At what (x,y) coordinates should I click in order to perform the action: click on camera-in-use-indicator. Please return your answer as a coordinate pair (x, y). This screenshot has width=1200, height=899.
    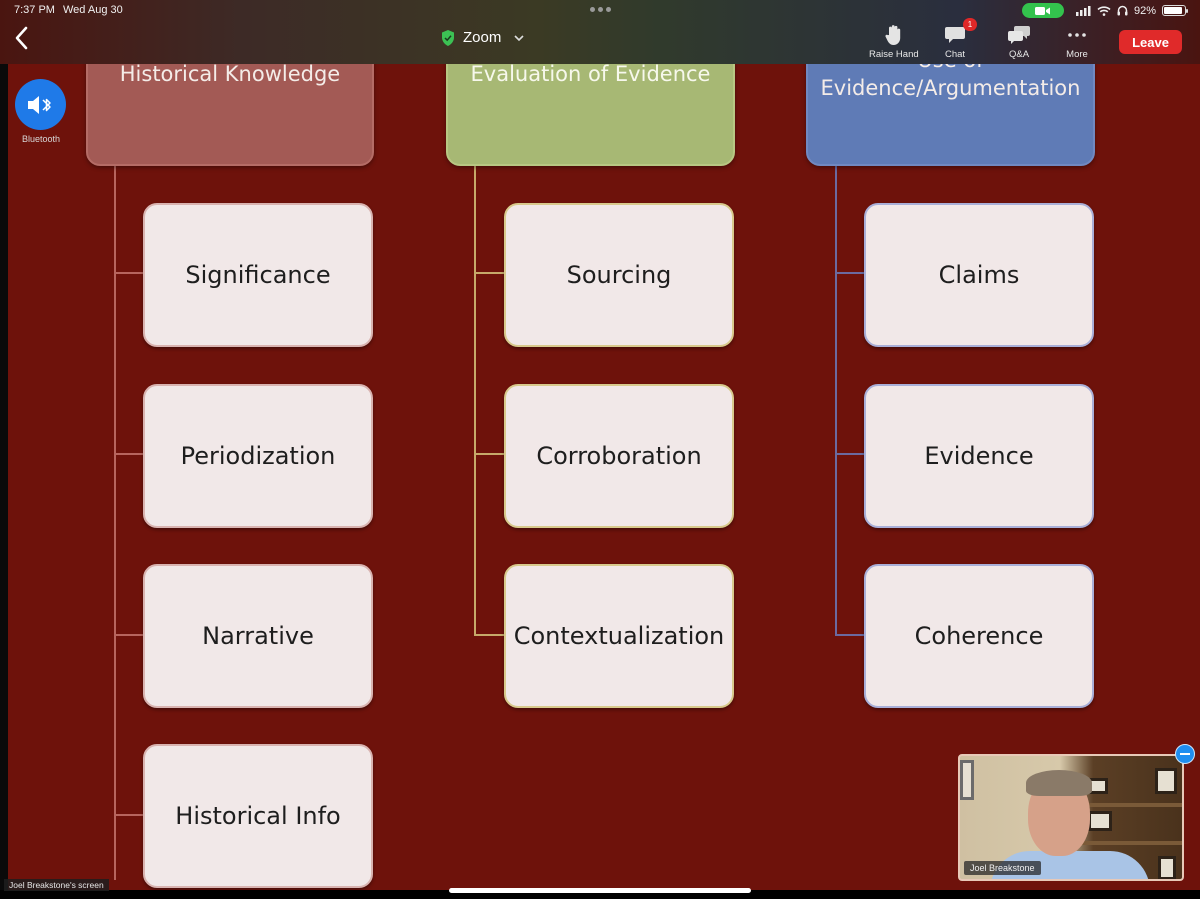
    Looking at the image, I should click on (1042, 10).